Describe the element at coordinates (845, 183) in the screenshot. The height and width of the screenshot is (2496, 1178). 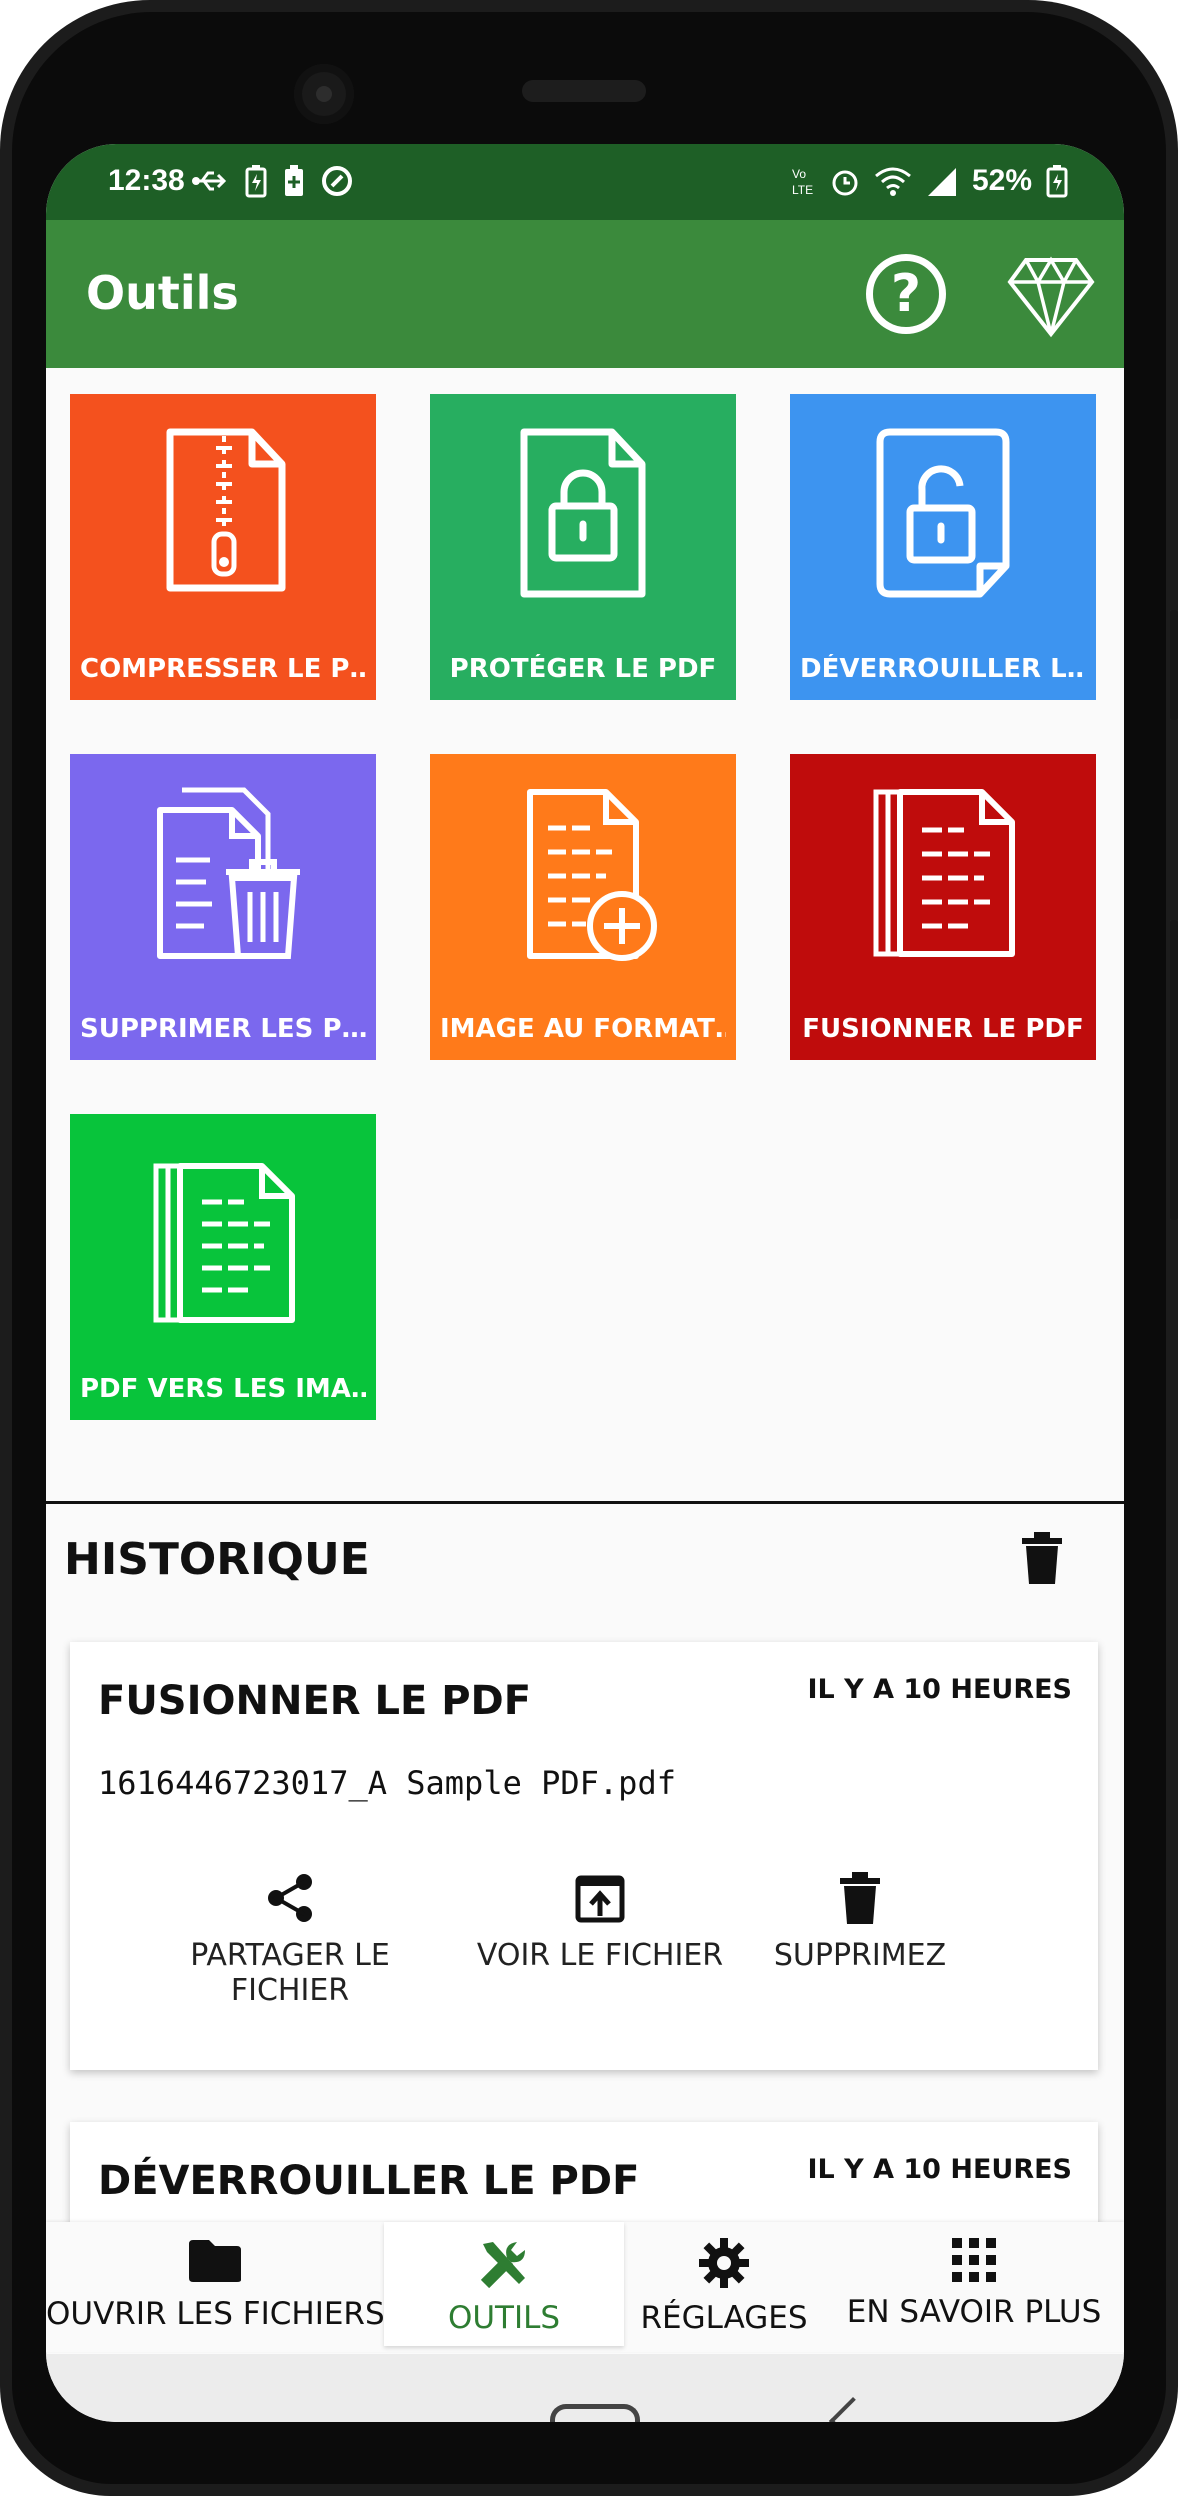
I see `alarm-icon` at that location.